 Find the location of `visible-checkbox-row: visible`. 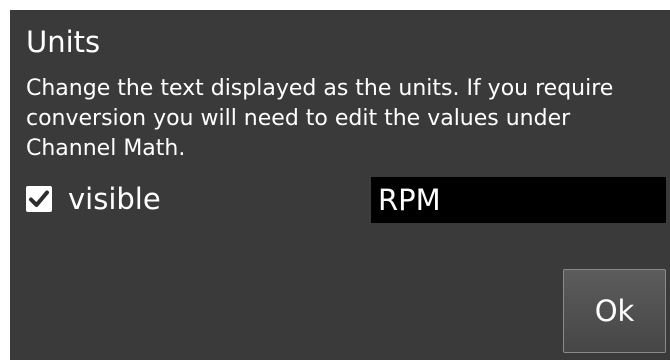

visible-checkbox-row: visible is located at coordinates (93, 199).